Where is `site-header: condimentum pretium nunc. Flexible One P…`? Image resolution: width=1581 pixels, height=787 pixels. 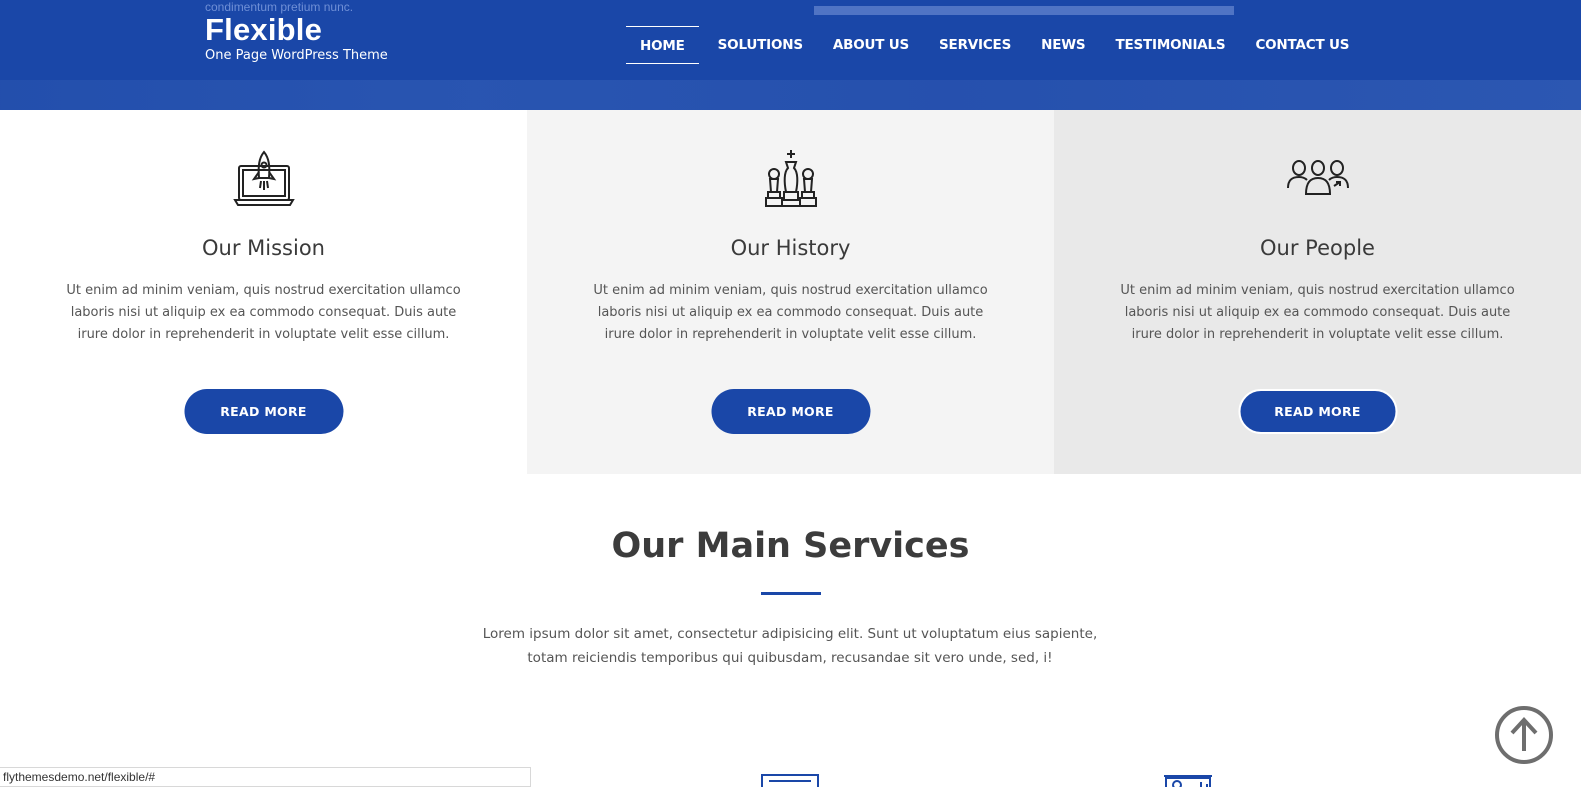
site-header: condimentum pretium nunc. Flexible One P… is located at coordinates (790, 55).